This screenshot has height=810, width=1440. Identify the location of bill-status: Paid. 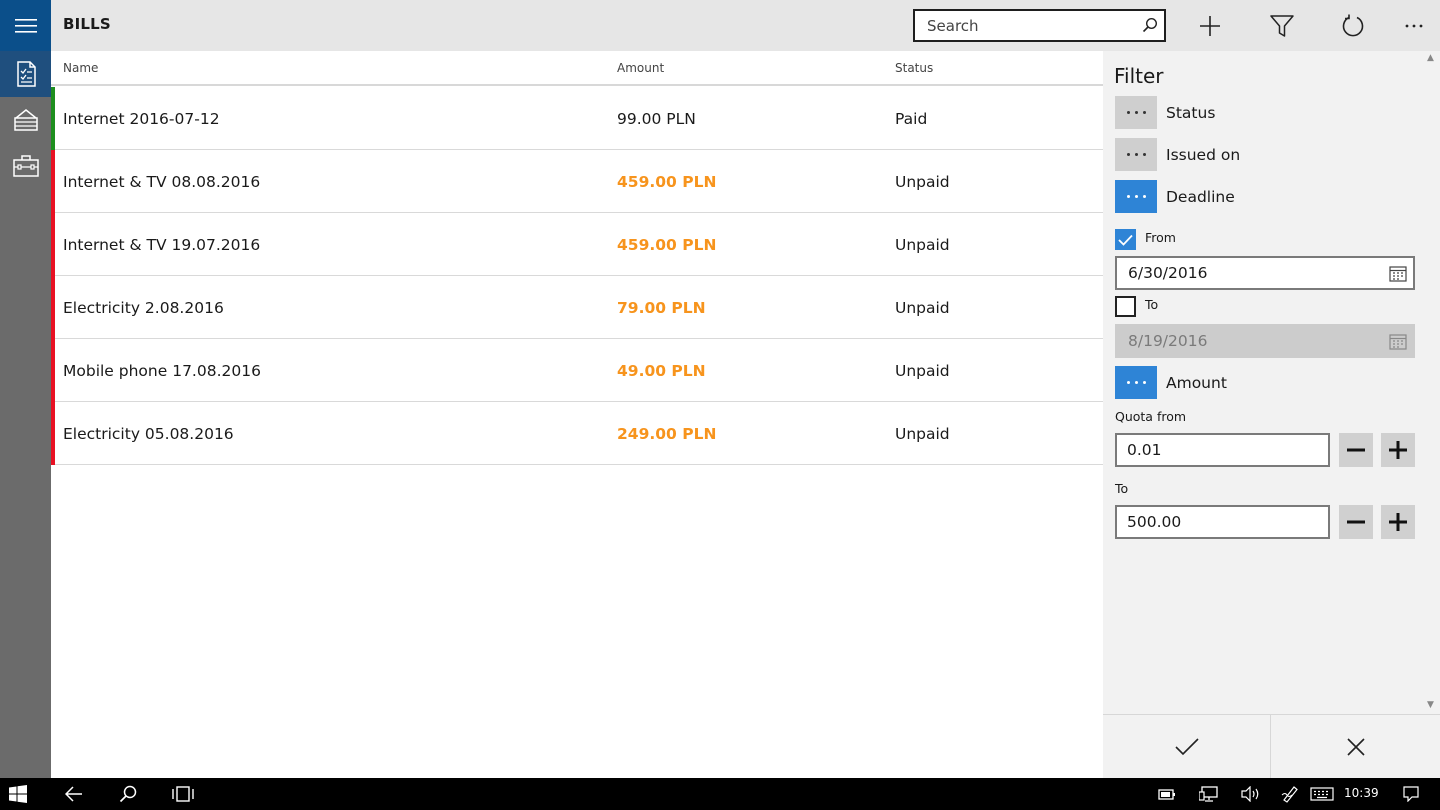
(911, 119).